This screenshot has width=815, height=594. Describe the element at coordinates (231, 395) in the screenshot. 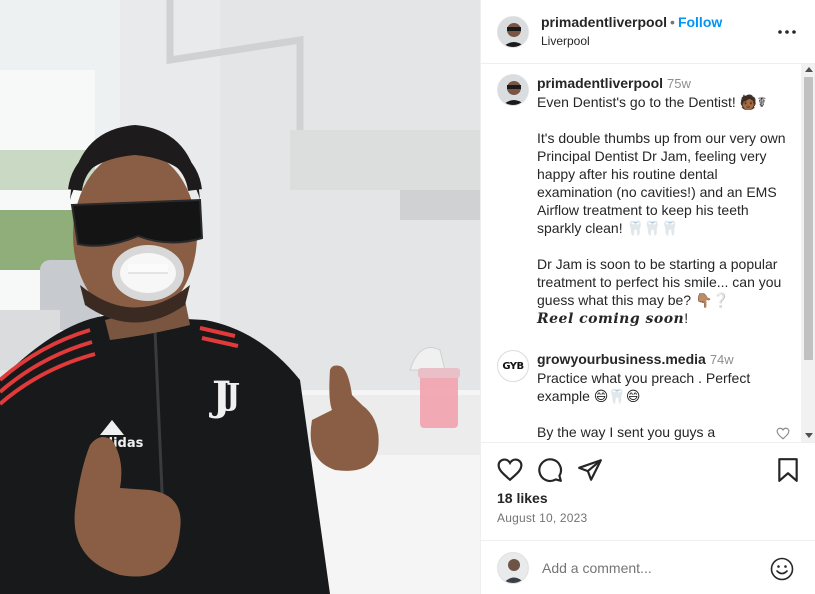

I see `svg-text: J` at that location.